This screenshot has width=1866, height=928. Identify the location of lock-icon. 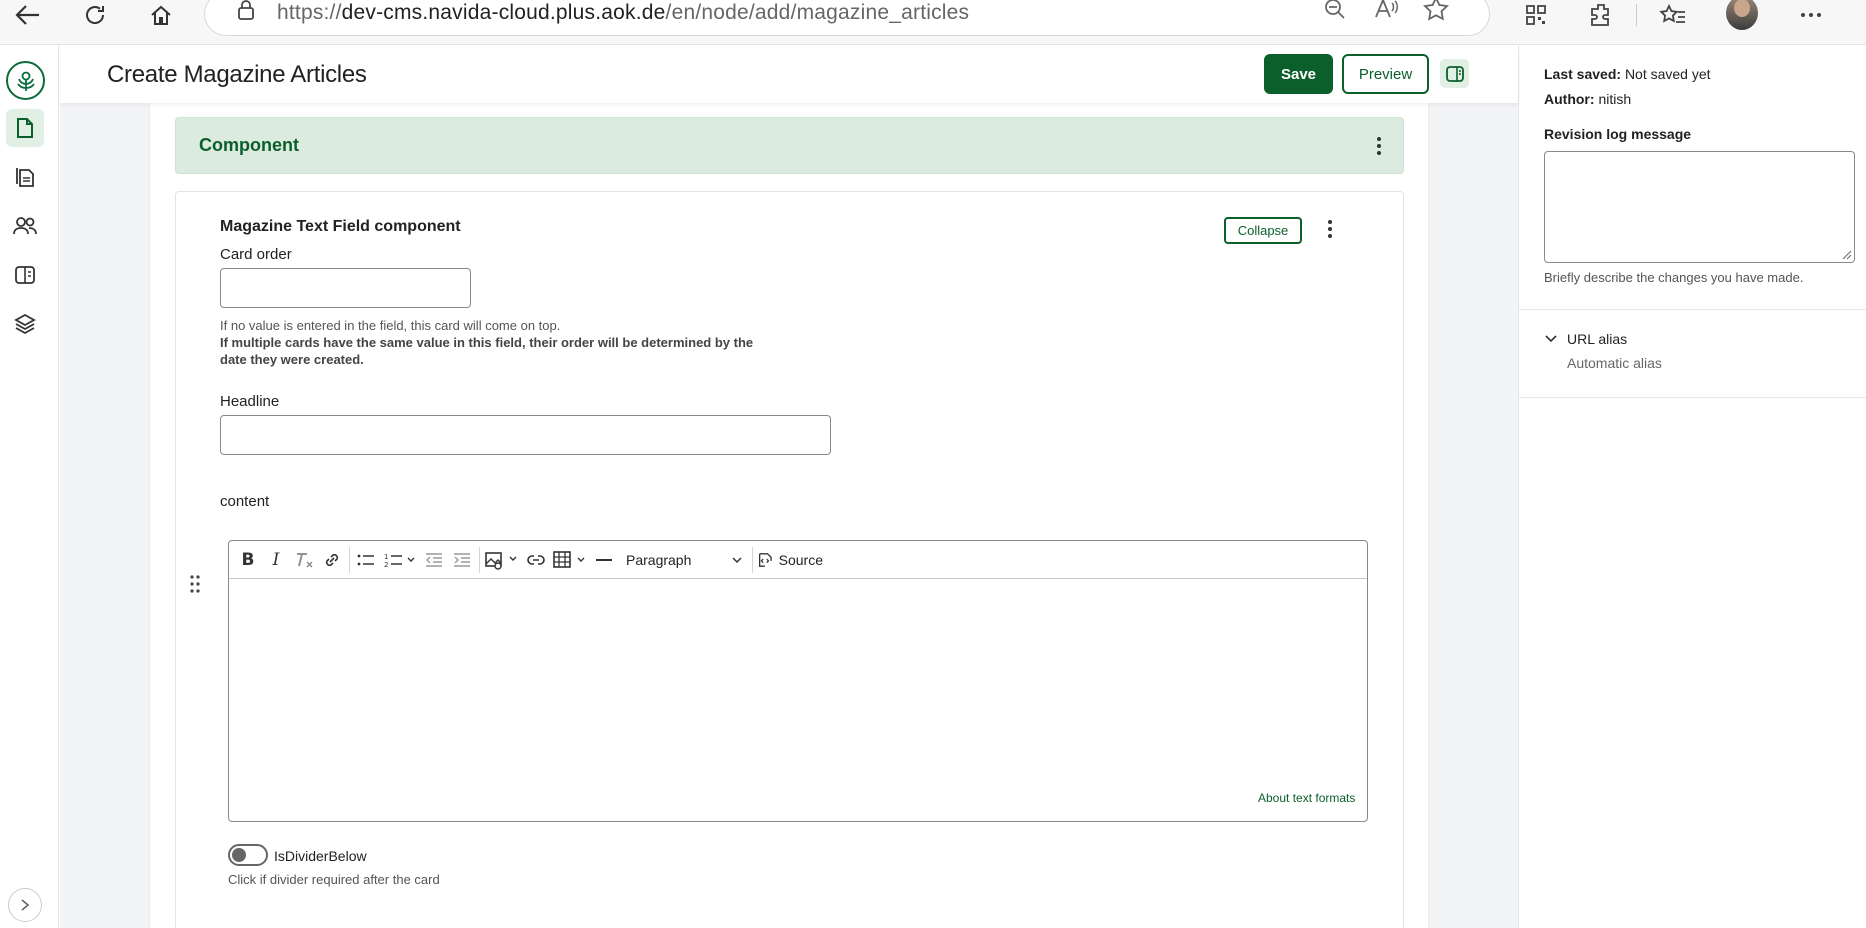
(246, 13).